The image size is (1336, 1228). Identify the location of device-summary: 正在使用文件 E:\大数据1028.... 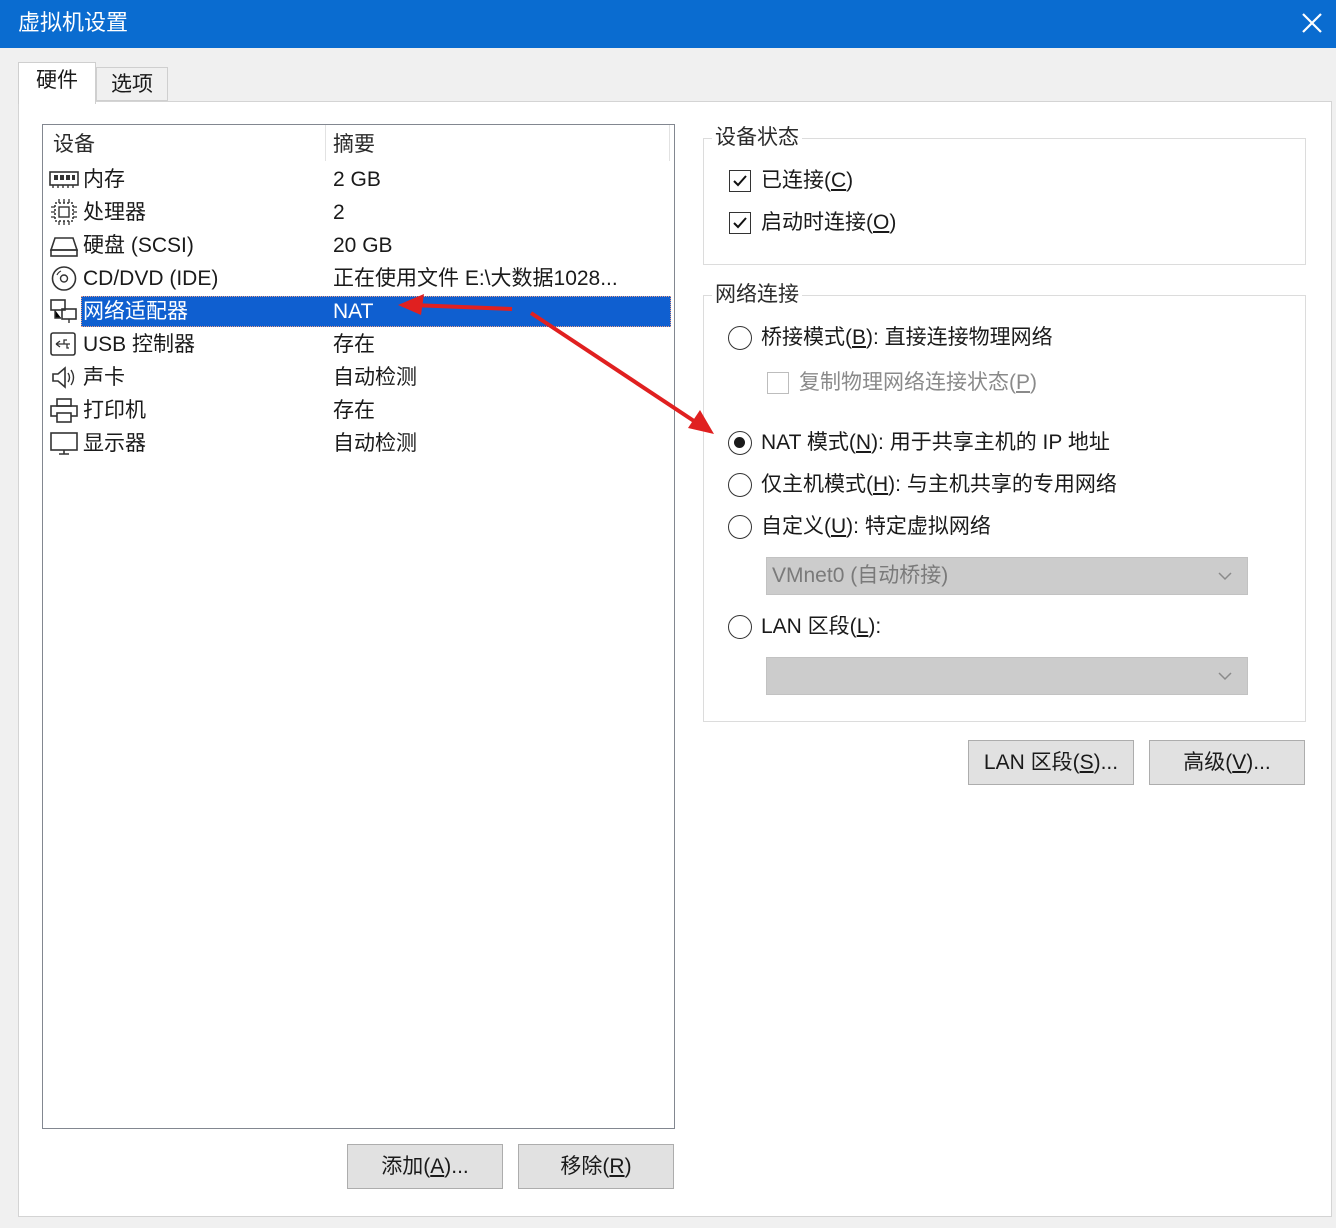
(475, 278).